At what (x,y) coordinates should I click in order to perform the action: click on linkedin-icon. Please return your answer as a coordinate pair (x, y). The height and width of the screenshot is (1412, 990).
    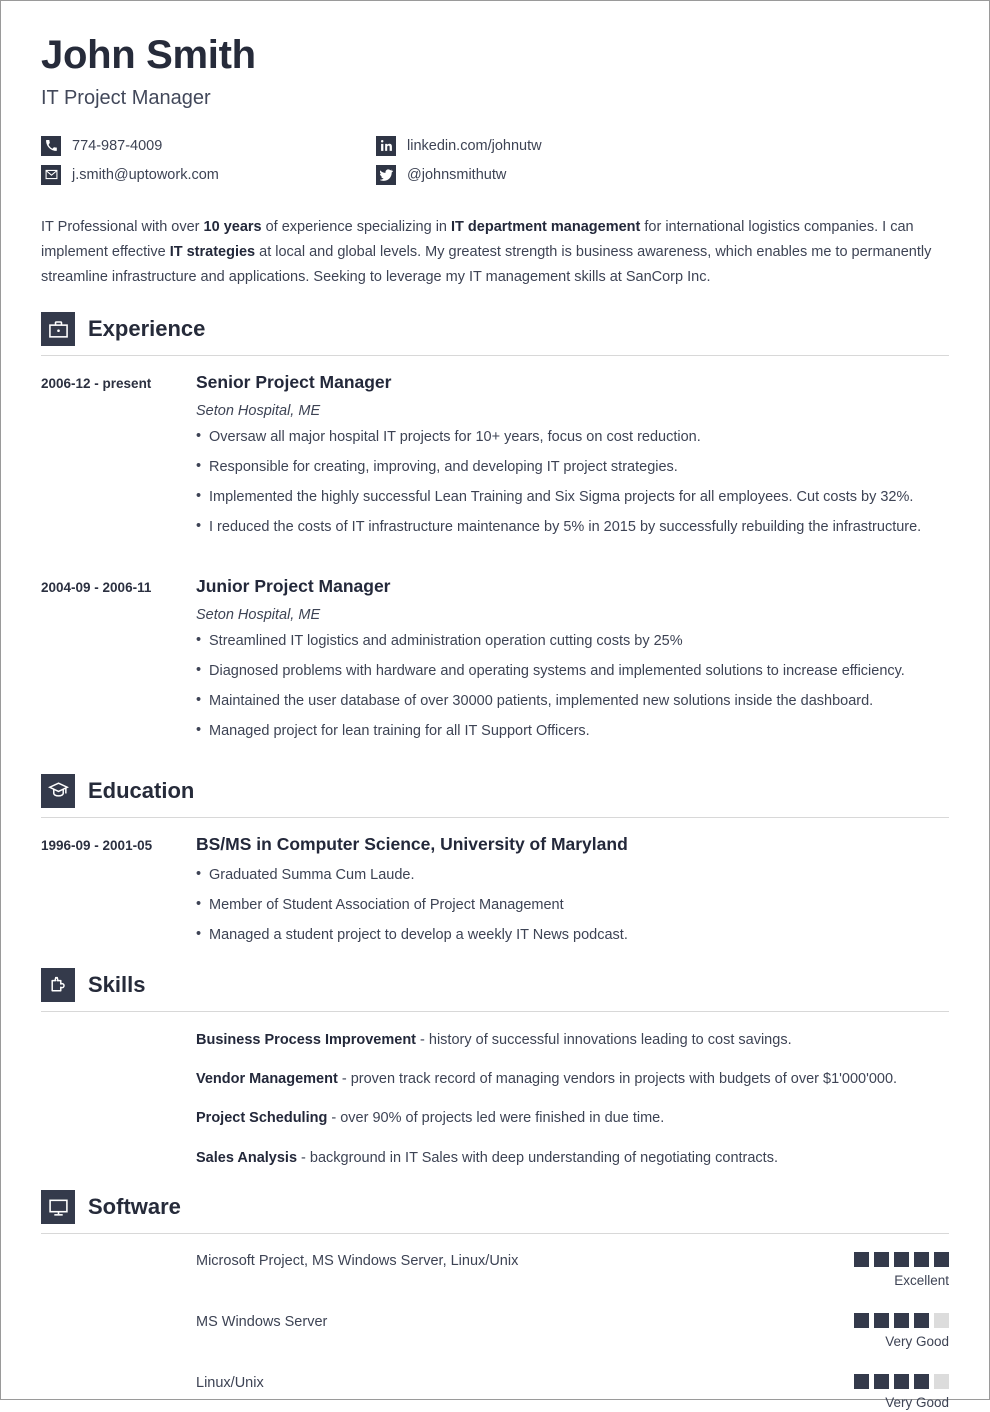
    Looking at the image, I should click on (386, 145).